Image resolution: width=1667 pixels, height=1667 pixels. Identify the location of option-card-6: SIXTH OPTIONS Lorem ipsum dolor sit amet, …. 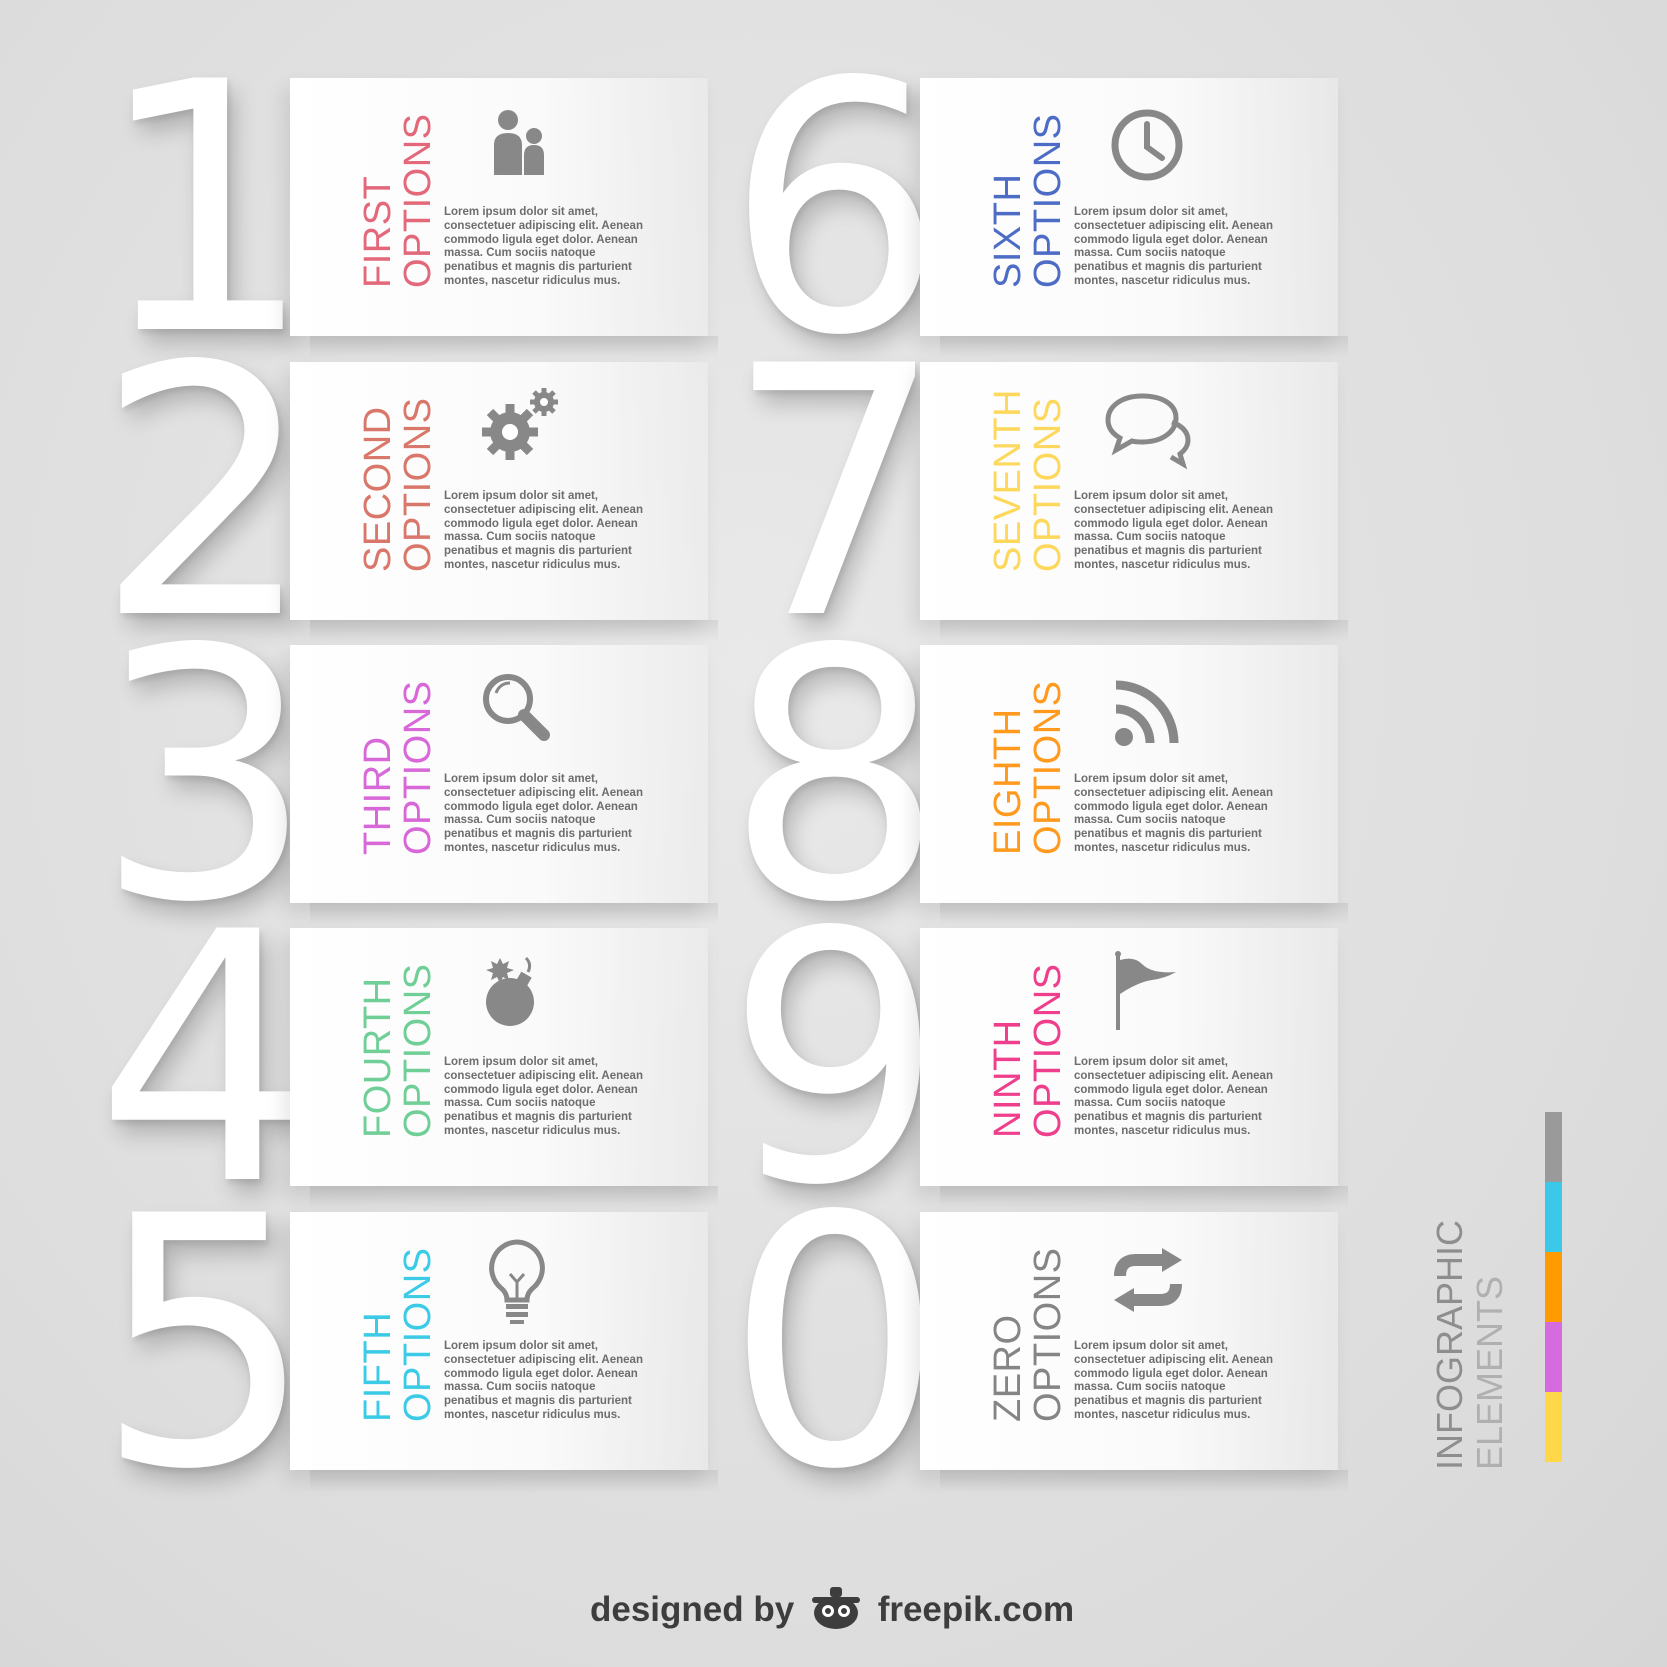
(1134, 218).